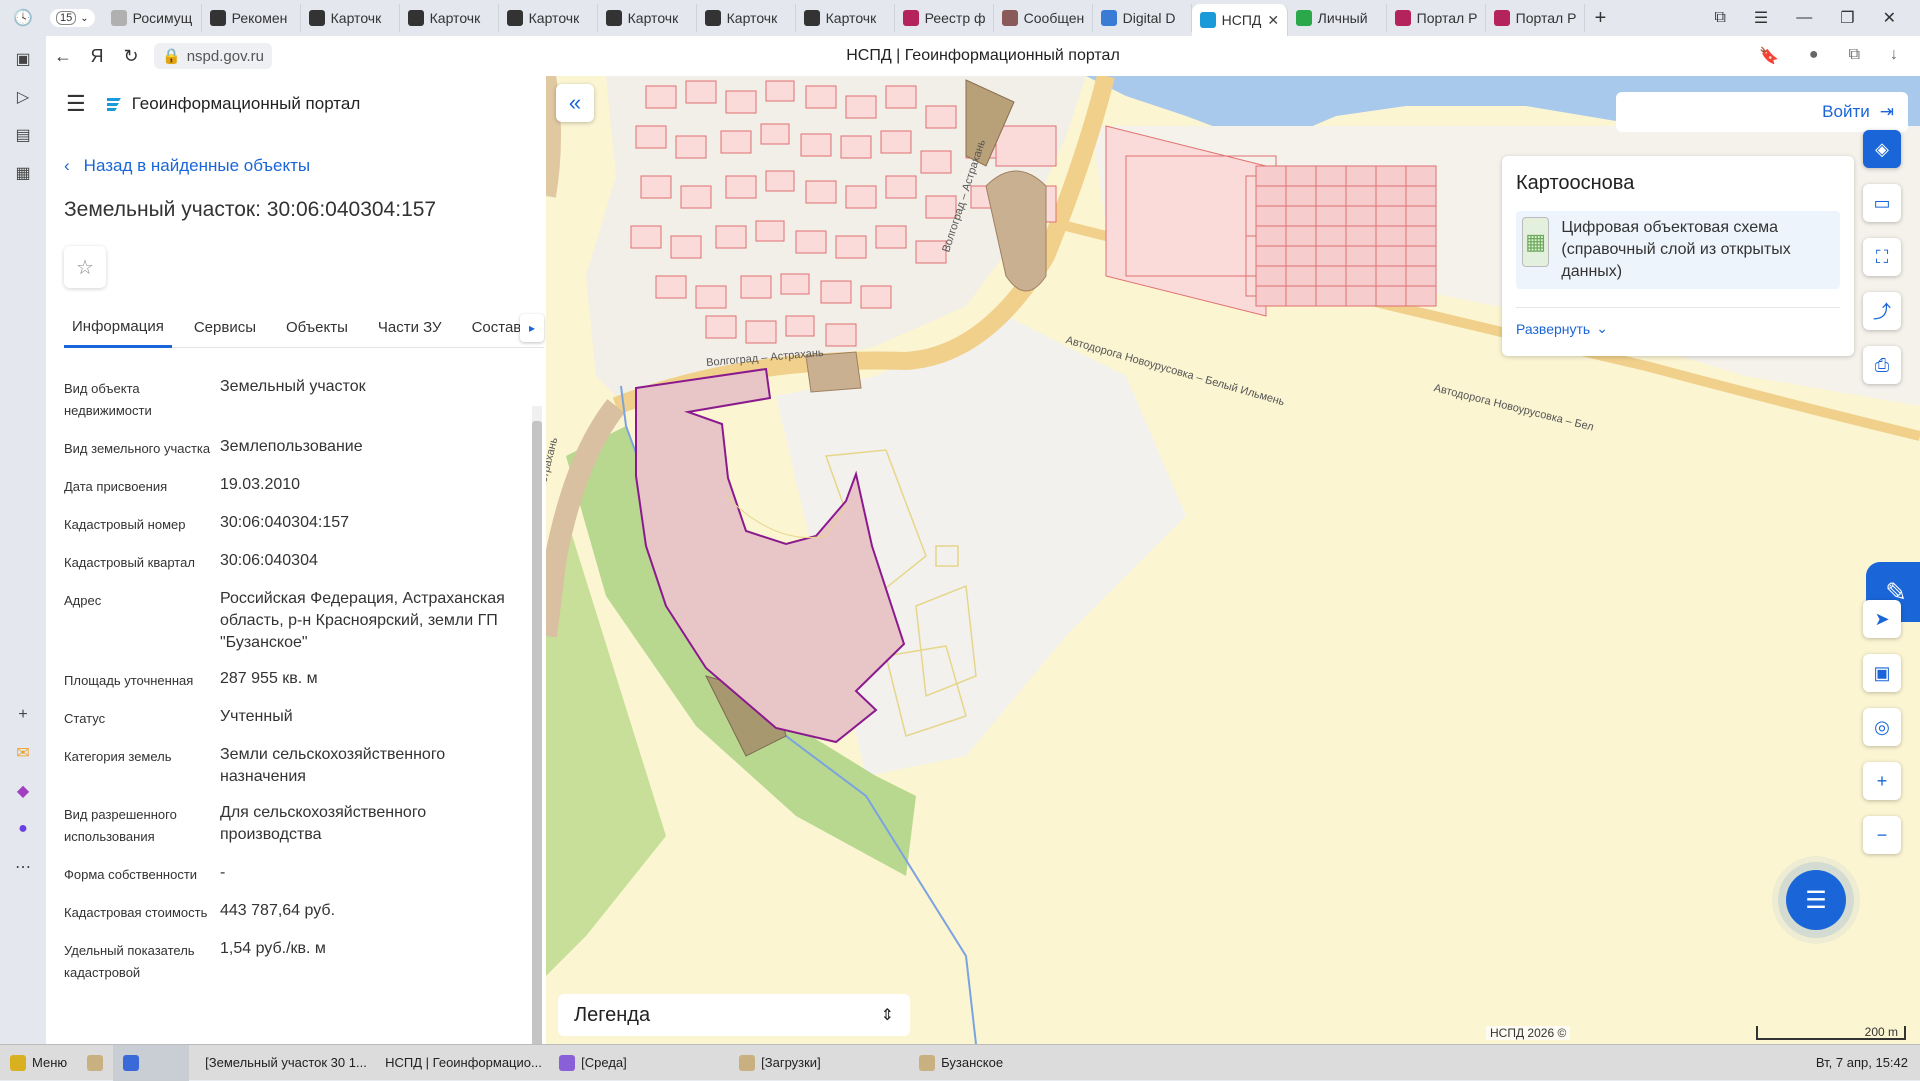  Describe the element at coordinates (1337, 18) in the screenshot. I see `browser-tab: Личный` at that location.